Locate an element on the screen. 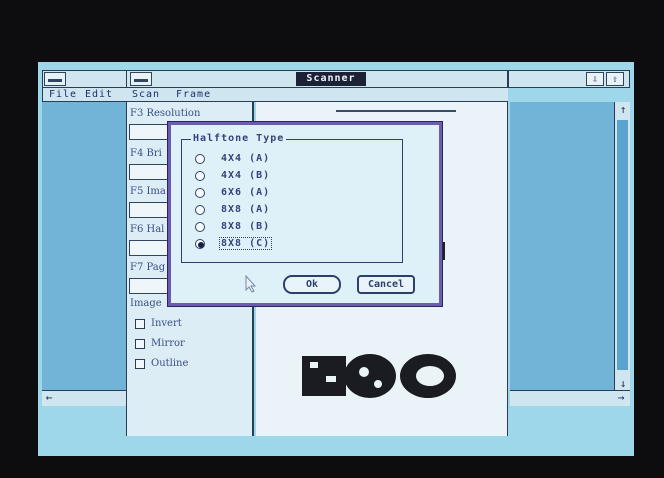  outer-menubar: File Edit is located at coordinates (84, 95).